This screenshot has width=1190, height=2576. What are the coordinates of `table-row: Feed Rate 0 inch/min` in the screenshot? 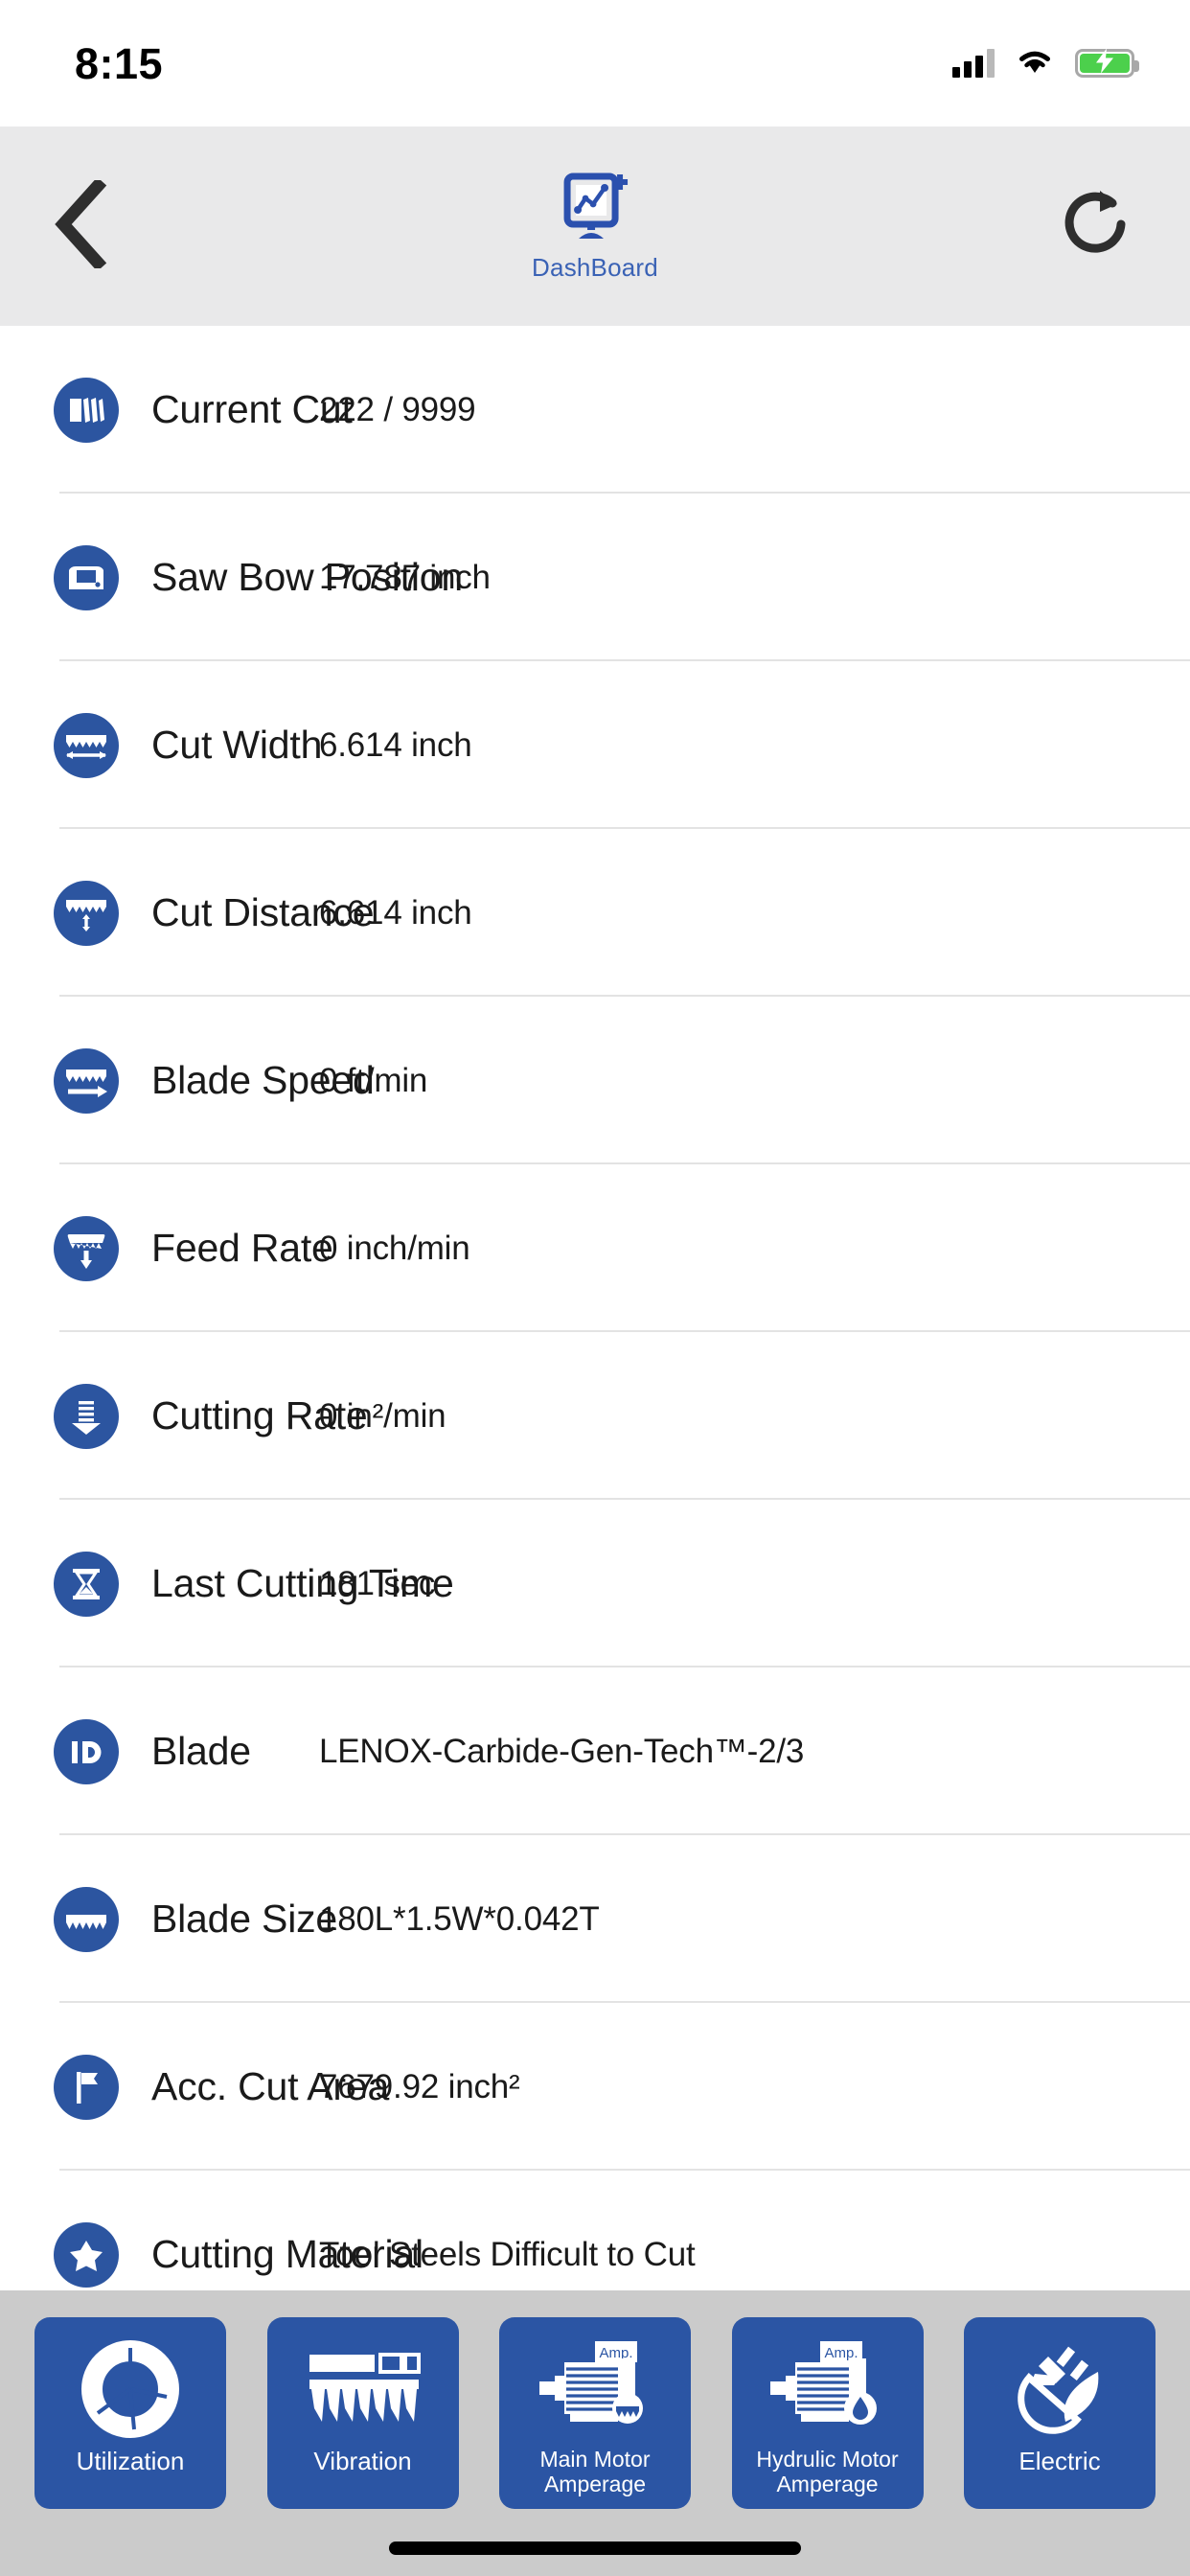 It's located at (595, 1248).